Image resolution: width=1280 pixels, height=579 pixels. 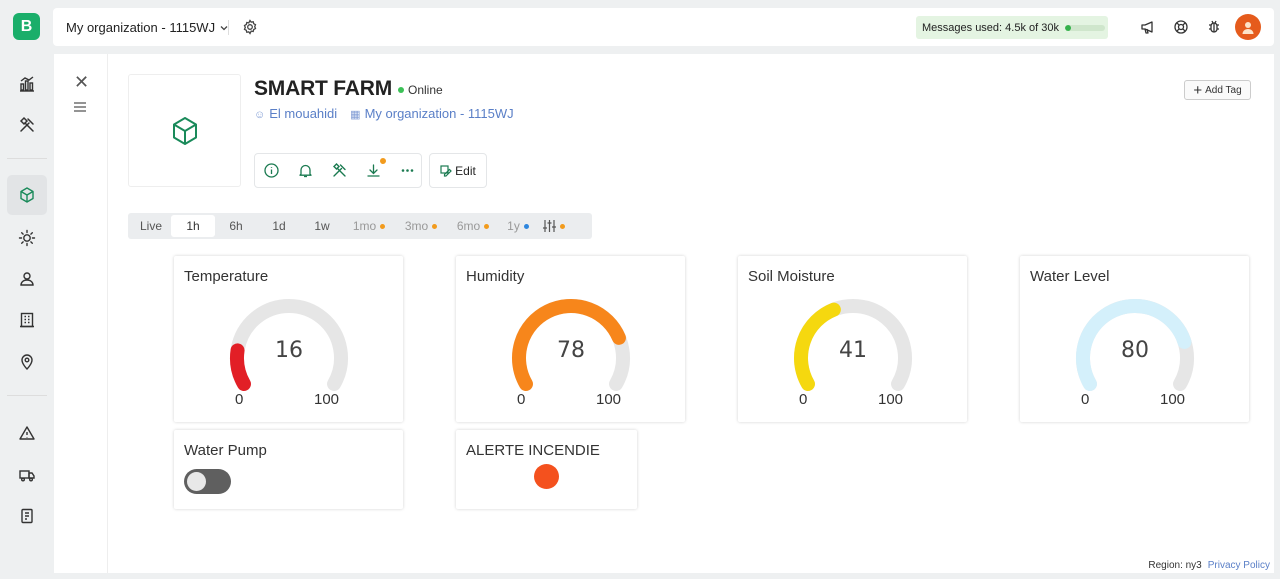 I want to click on device-action-toolbar, so click(x=338, y=170).